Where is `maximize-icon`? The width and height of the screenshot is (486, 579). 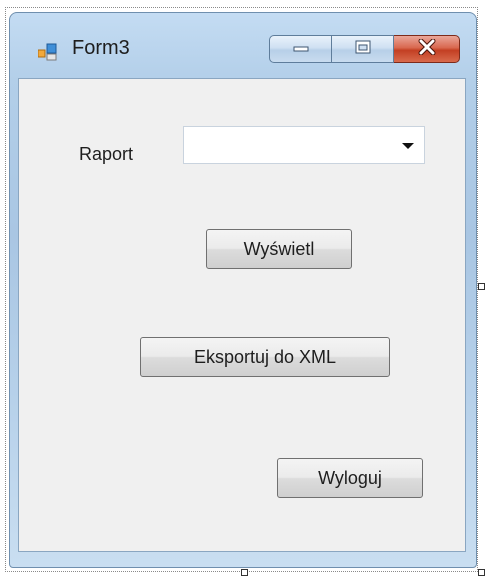
maximize-icon is located at coordinates (363, 49).